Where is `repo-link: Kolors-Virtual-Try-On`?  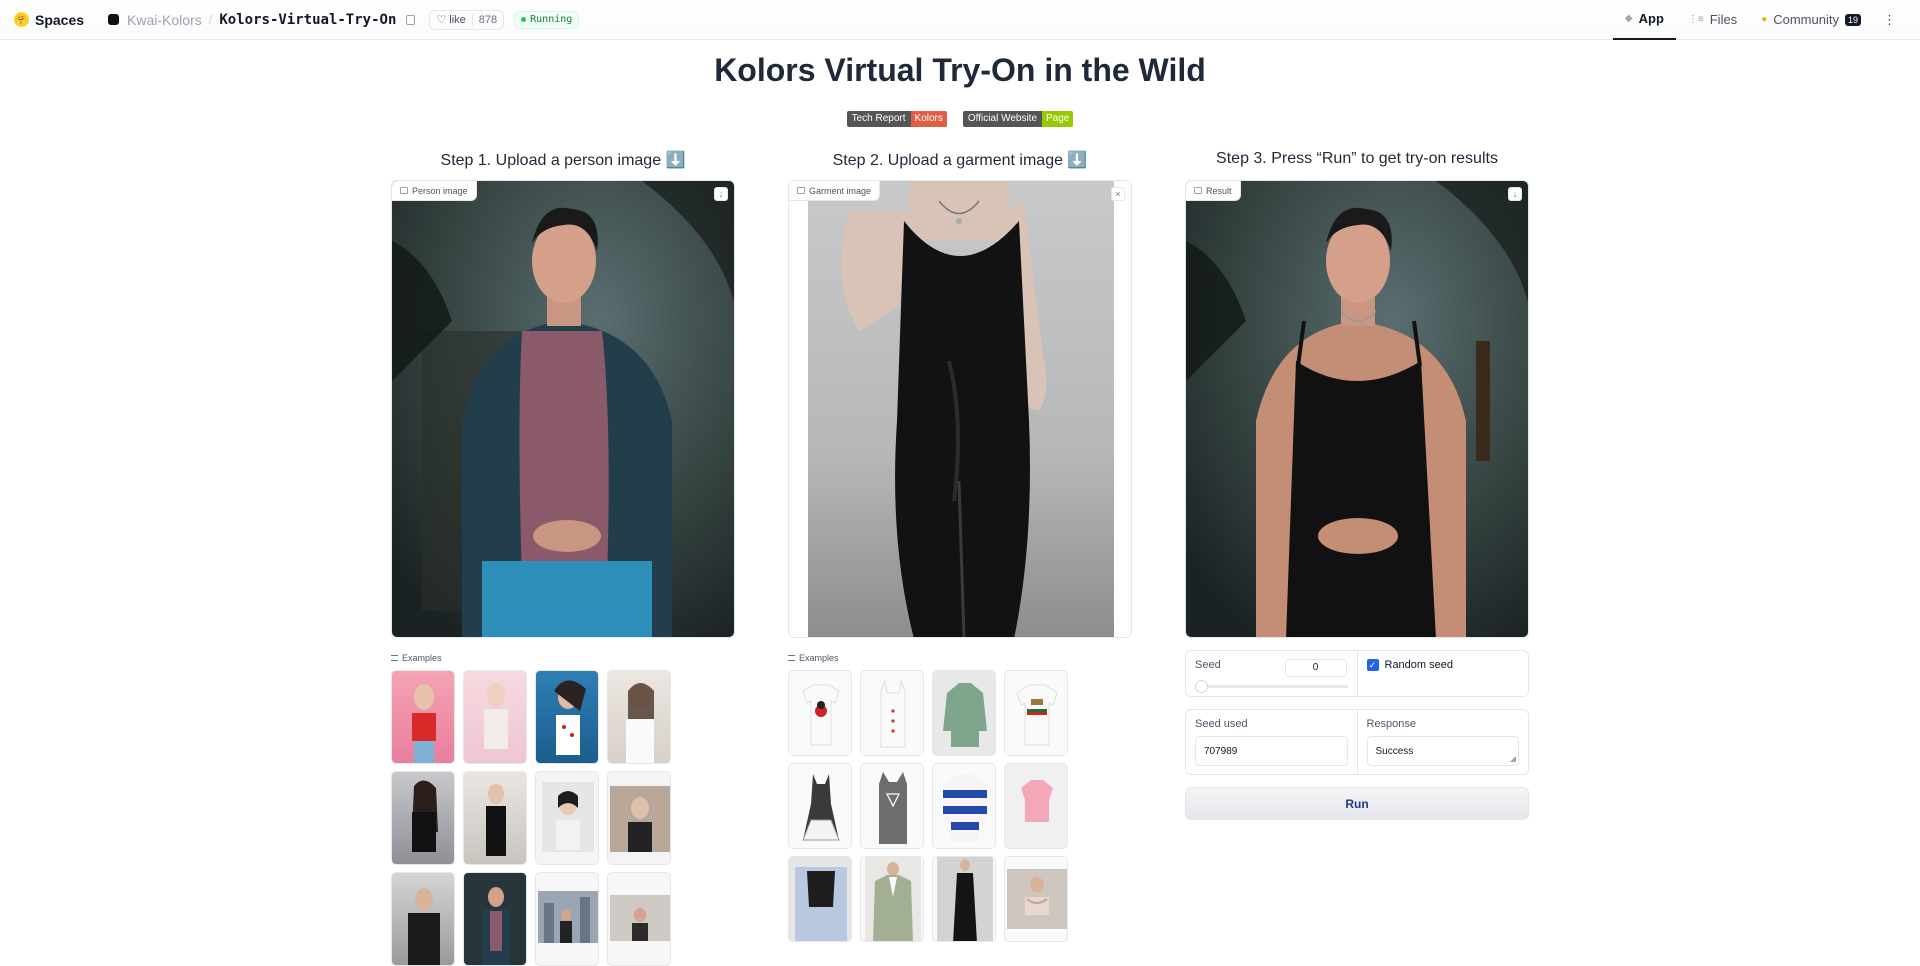 repo-link: Kolors-Virtual-Try-On is located at coordinates (307, 20).